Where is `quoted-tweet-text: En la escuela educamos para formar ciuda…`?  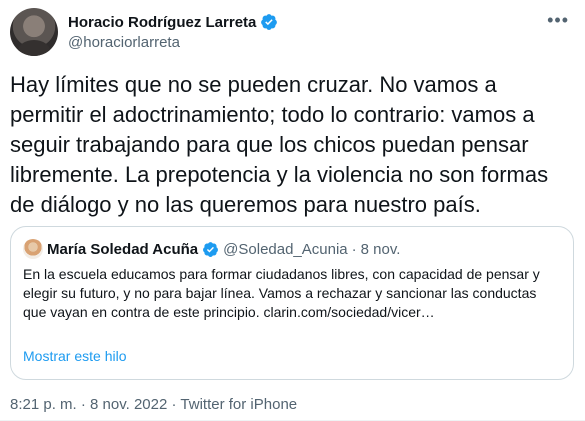 quoted-tweet-text: En la escuela educamos para formar ciuda… is located at coordinates (281, 293).